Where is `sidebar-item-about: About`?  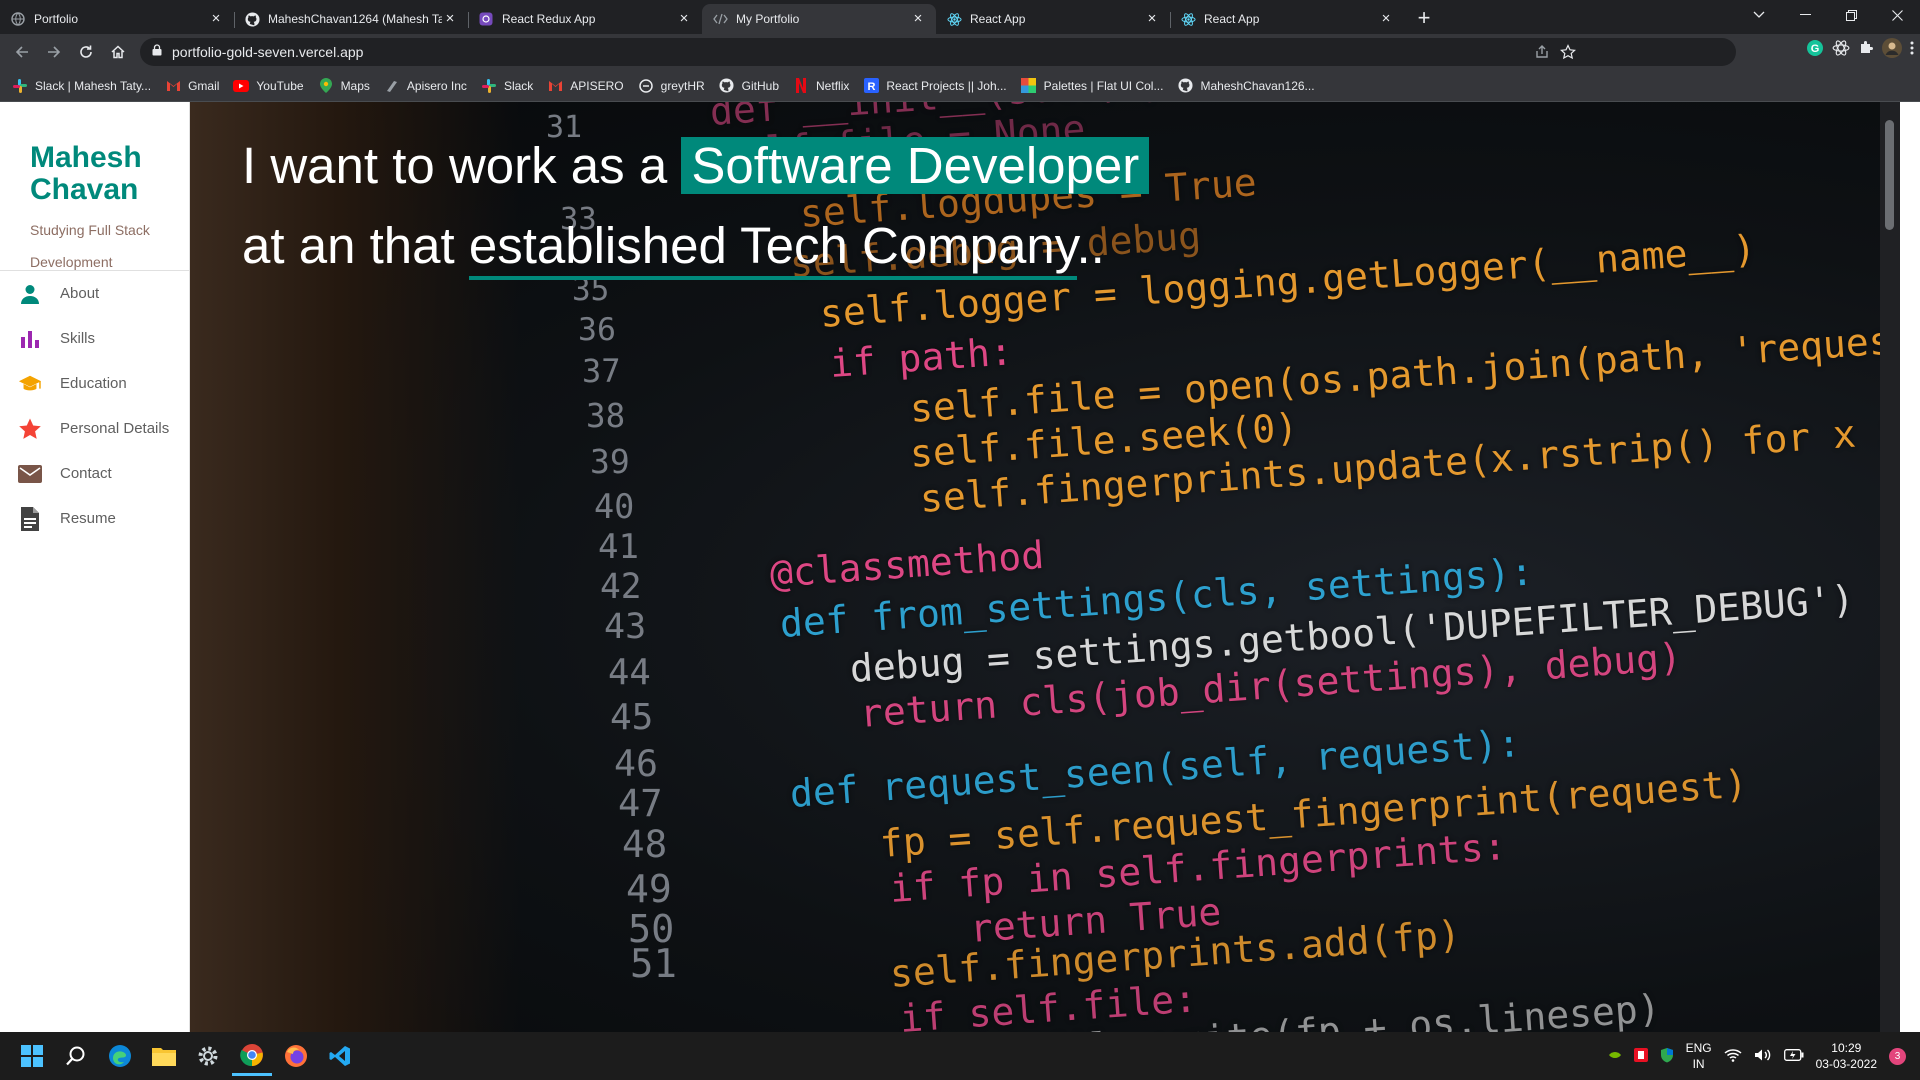
sidebar-item-about: About is located at coordinates (94, 293).